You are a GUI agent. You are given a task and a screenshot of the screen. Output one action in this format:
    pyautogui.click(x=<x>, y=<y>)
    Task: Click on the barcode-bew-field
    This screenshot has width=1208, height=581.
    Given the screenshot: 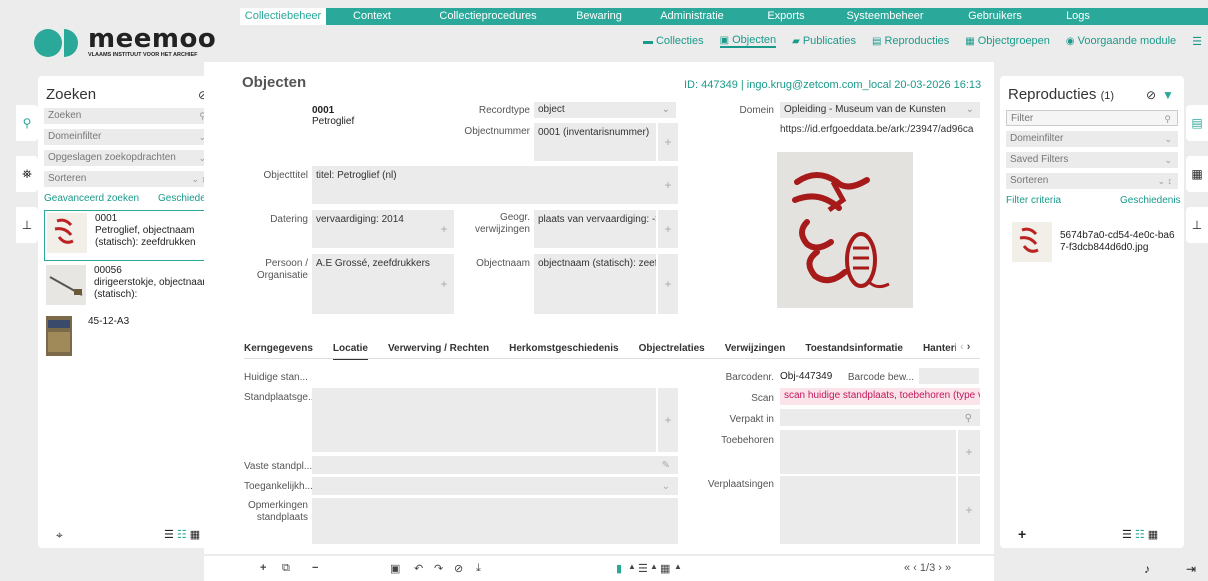 What is the action you would take?
    pyautogui.click(x=949, y=376)
    